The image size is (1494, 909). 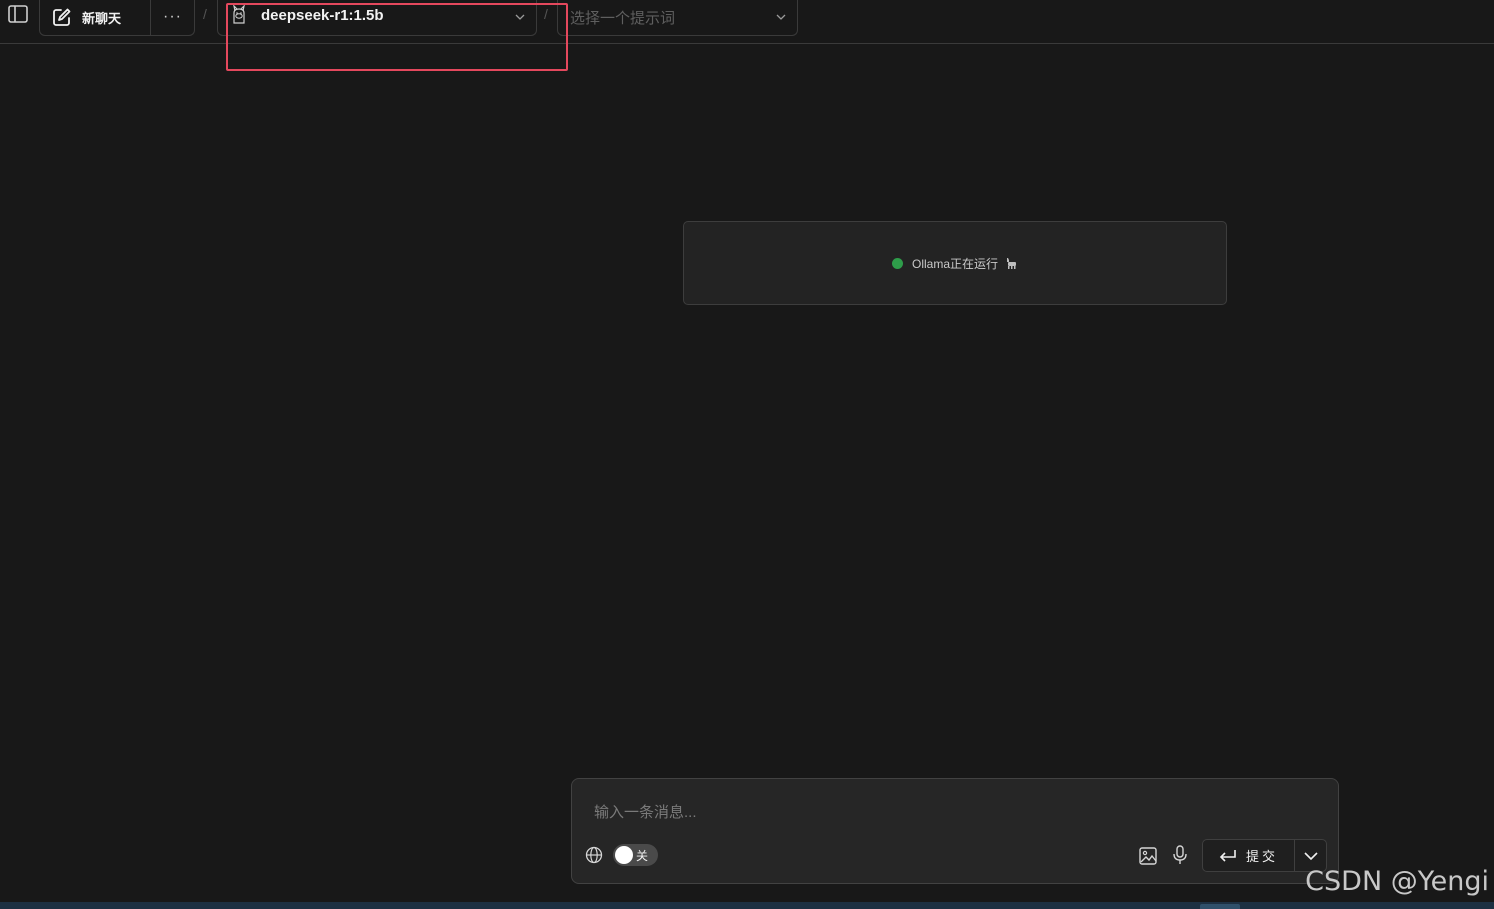 I want to click on watermark: CSDN @Yengi, so click(x=1397, y=881).